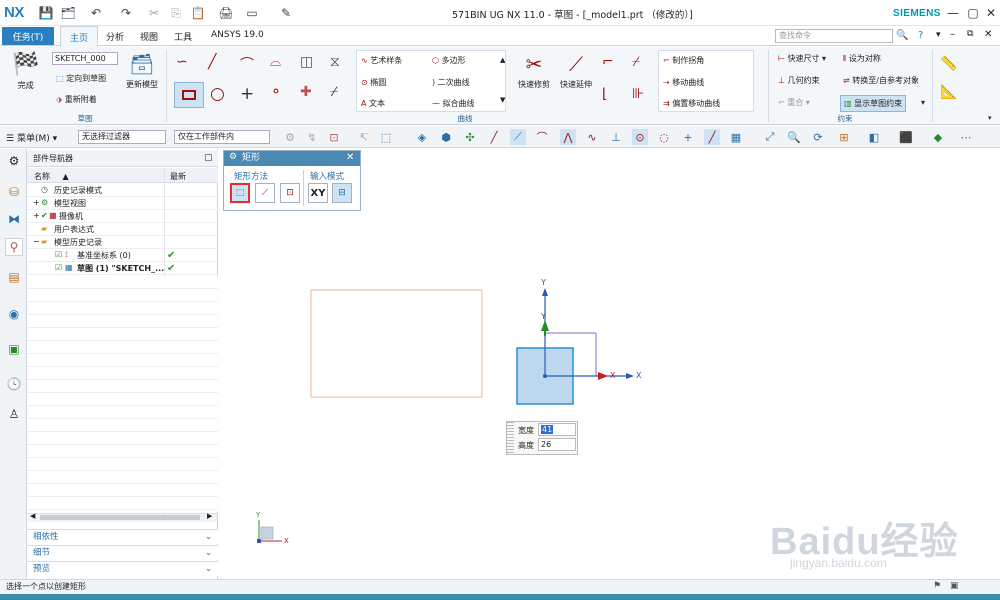 The width and height of the screenshot is (1000, 600). What do you see at coordinates (547, 429) in the screenshot?
I see `width-value: 41` at bounding box center [547, 429].